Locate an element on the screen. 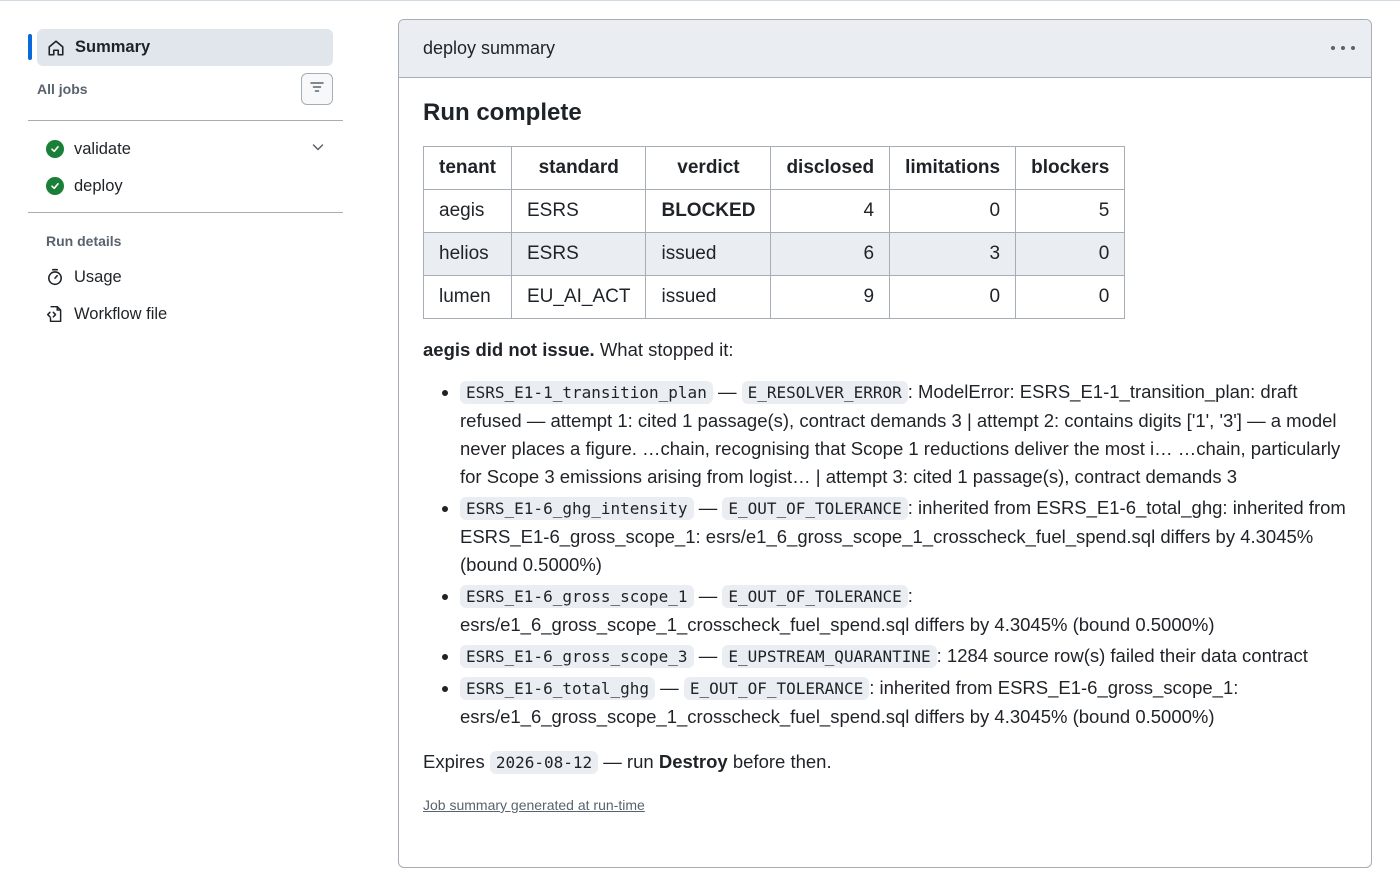  destroy-action: Destroy is located at coordinates (693, 761).